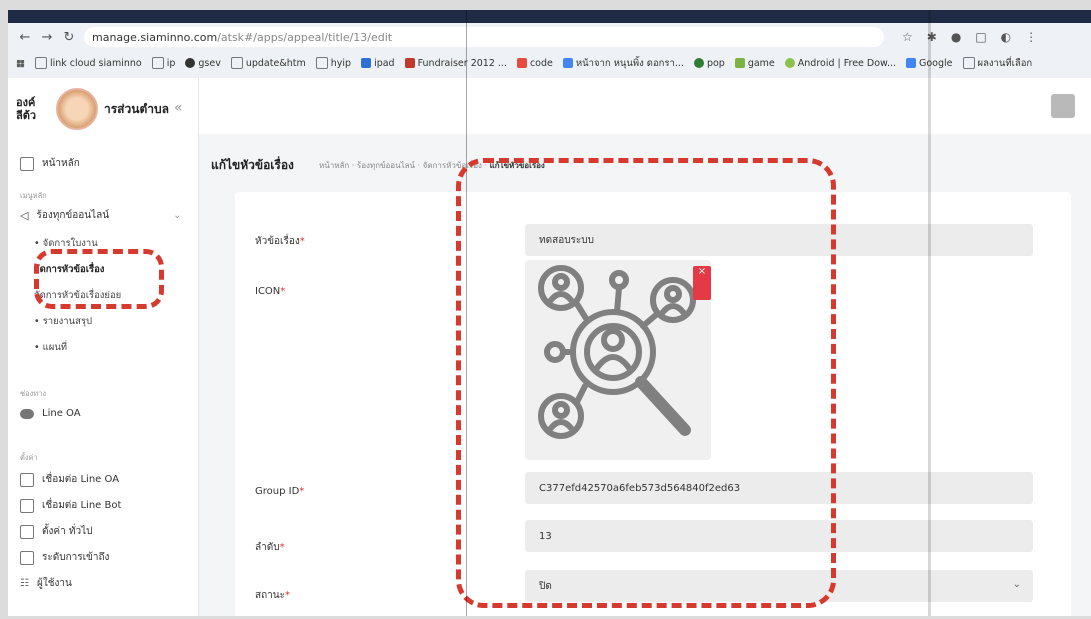 This screenshot has width=1091, height=619. Describe the element at coordinates (69, 479) in the screenshot. I see `sidebar-item-settings: เชื่อมต่อ Line OA` at that location.